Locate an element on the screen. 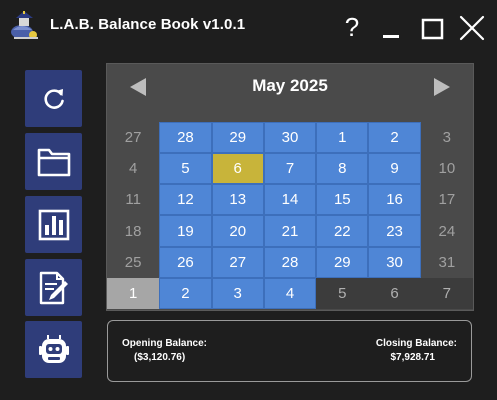 This screenshot has height=400, width=497. calendar-day: 24 is located at coordinates (447, 230).